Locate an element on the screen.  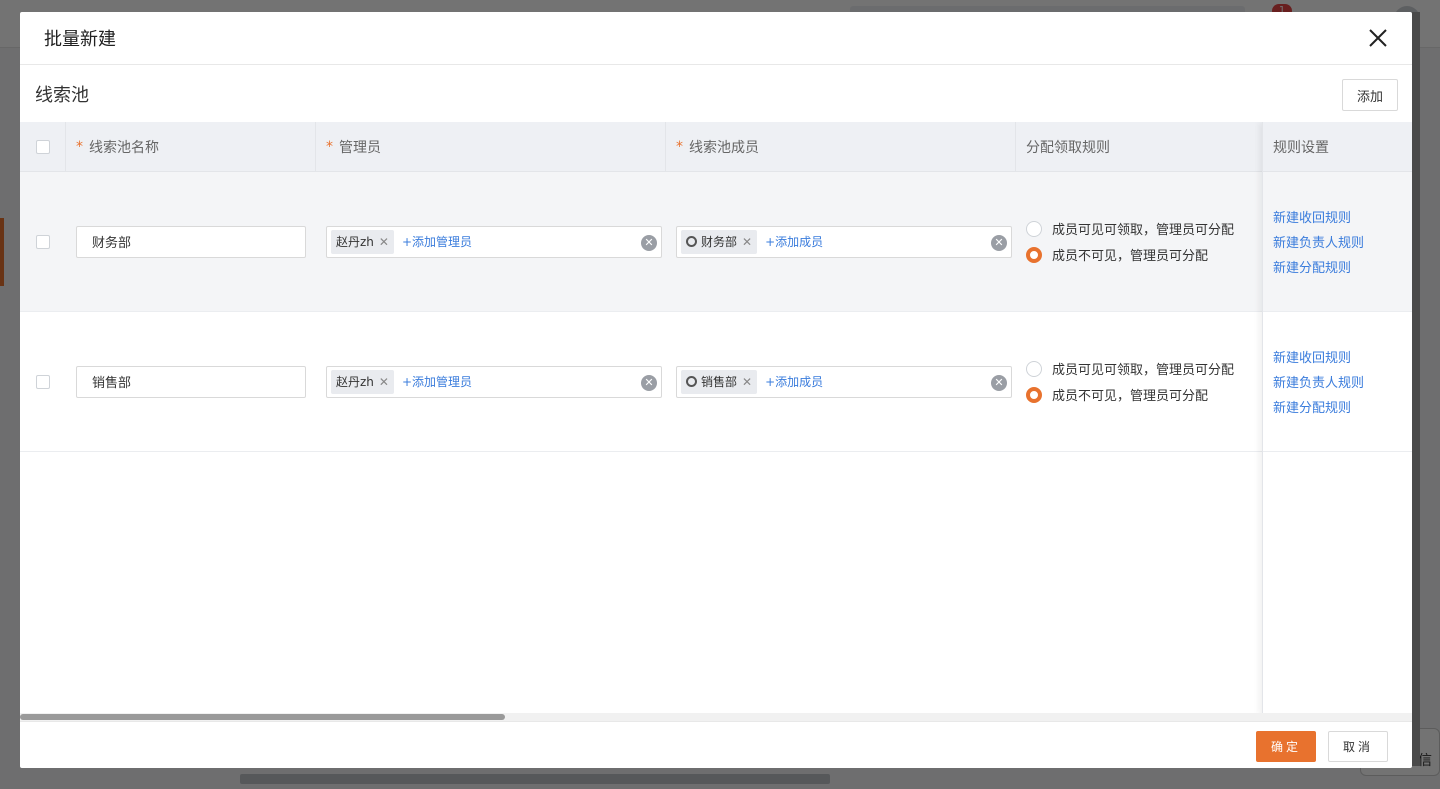
header-members: * 线索池成员 is located at coordinates (841, 147).